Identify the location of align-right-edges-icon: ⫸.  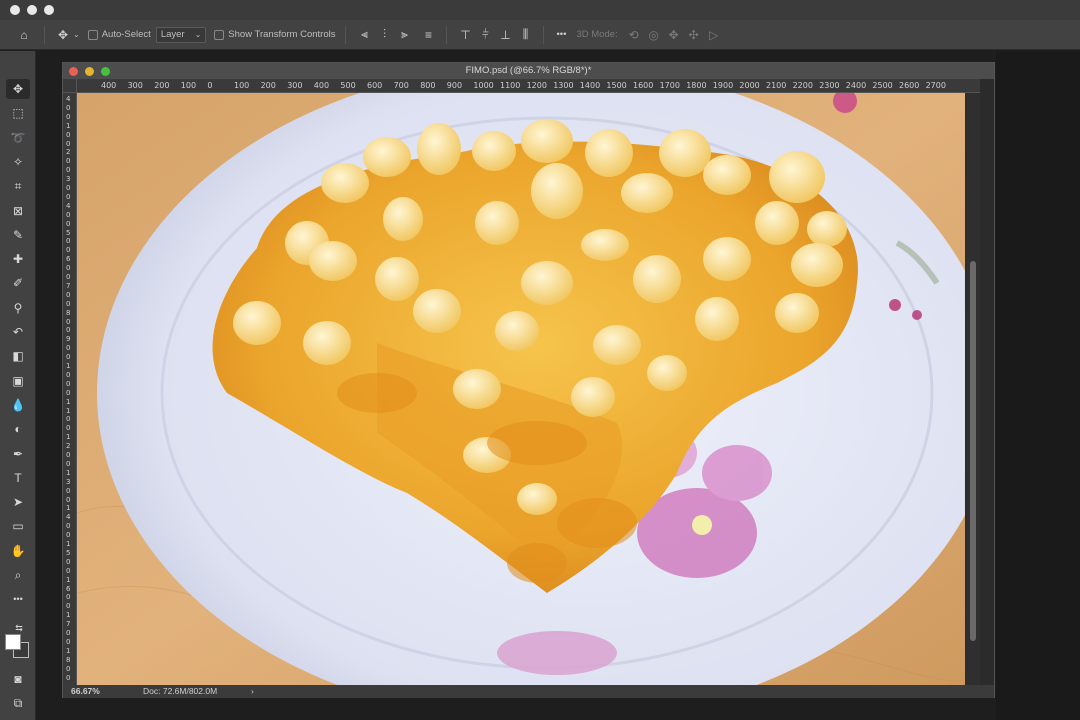
(404, 35).